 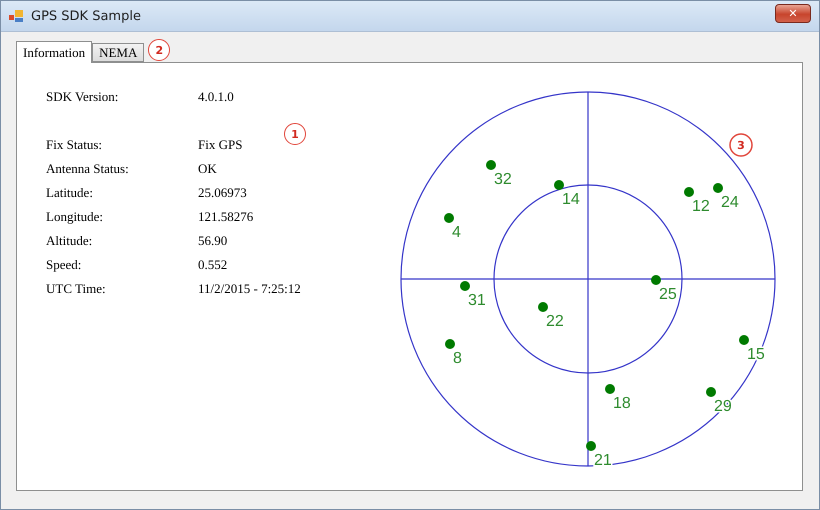 I want to click on tab: NEMA, so click(x=118, y=52).